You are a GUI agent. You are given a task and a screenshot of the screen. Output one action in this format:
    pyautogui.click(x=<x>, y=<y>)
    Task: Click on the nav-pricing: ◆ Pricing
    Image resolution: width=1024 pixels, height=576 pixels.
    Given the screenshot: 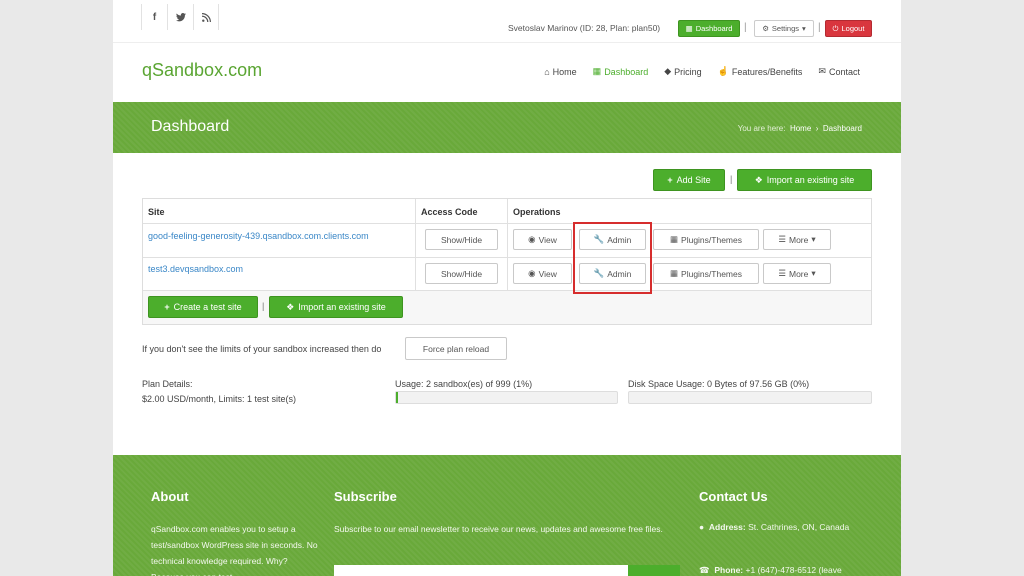 What is the action you would take?
    pyautogui.click(x=682, y=71)
    